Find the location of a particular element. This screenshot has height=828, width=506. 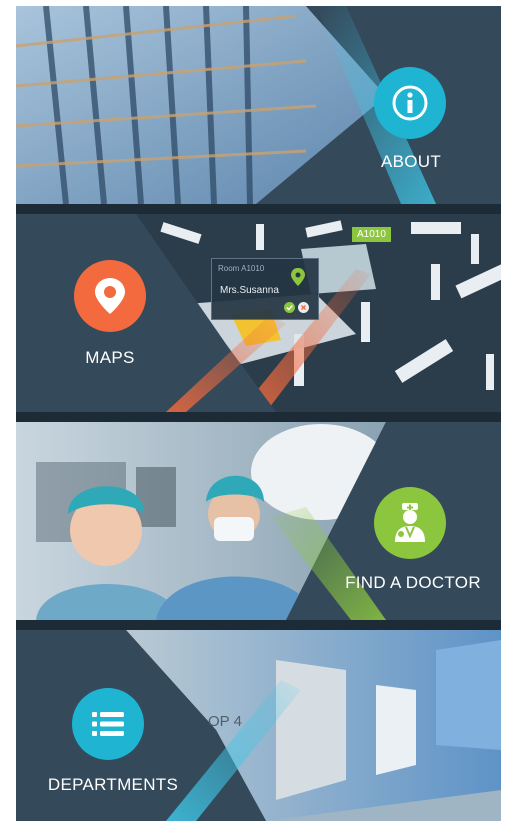

info-icon is located at coordinates (410, 103).